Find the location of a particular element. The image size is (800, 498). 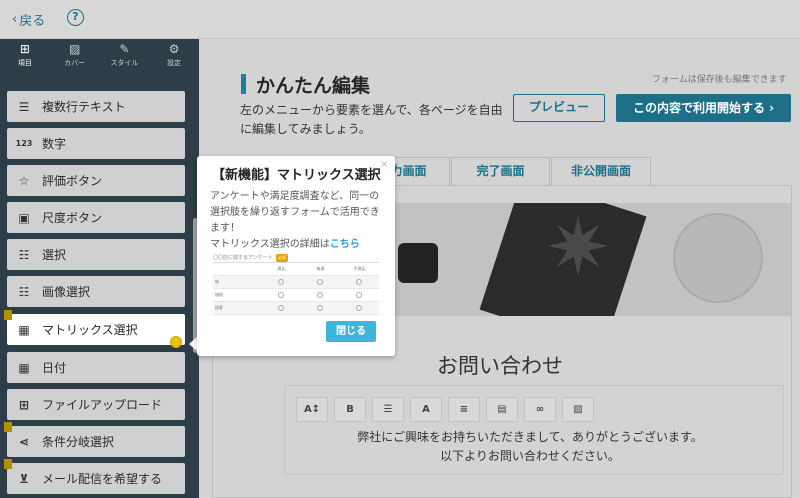

sidebar-item-choice: ☷ 選択 is located at coordinates (96, 254).